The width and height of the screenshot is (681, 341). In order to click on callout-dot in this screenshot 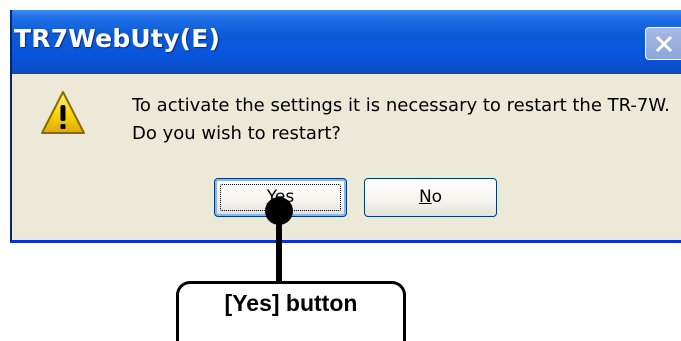, I will do `click(279, 211)`.